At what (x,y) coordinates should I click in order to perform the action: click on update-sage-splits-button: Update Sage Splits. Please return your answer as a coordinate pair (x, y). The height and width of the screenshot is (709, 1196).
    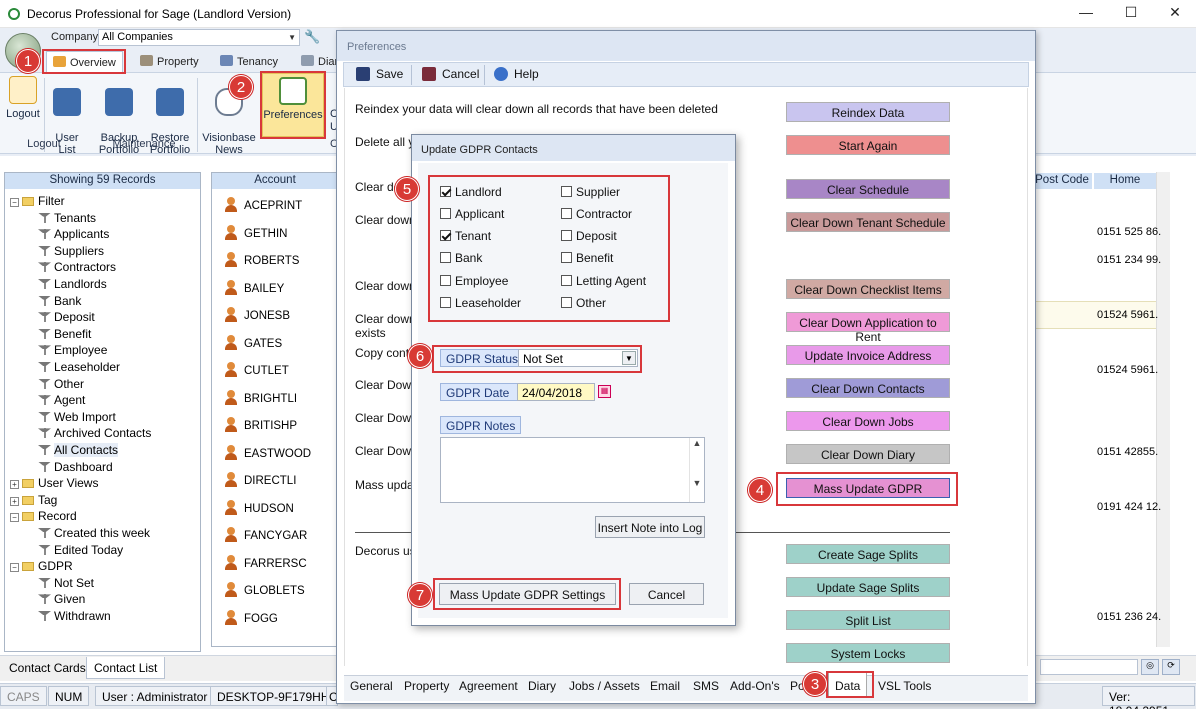
    Looking at the image, I should click on (868, 587).